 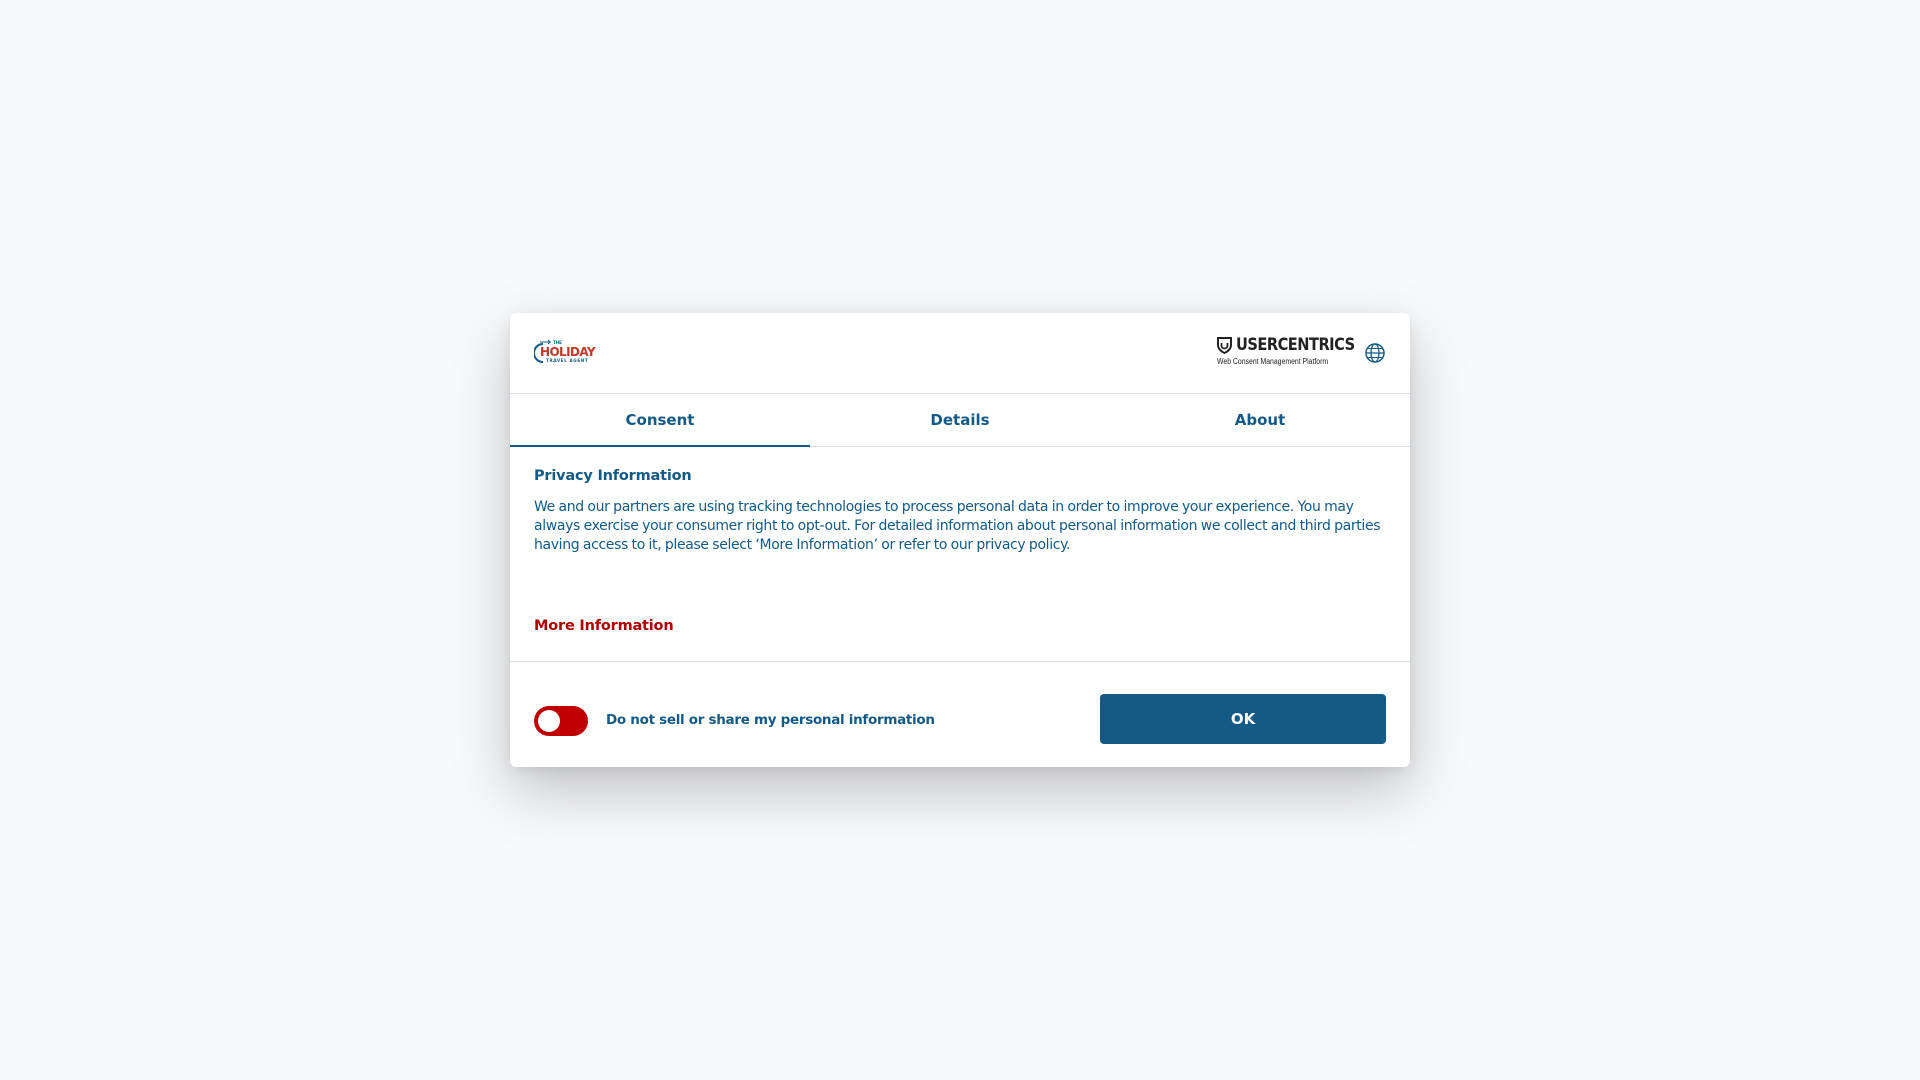 I want to click on tab-about: About, so click(x=1260, y=420).